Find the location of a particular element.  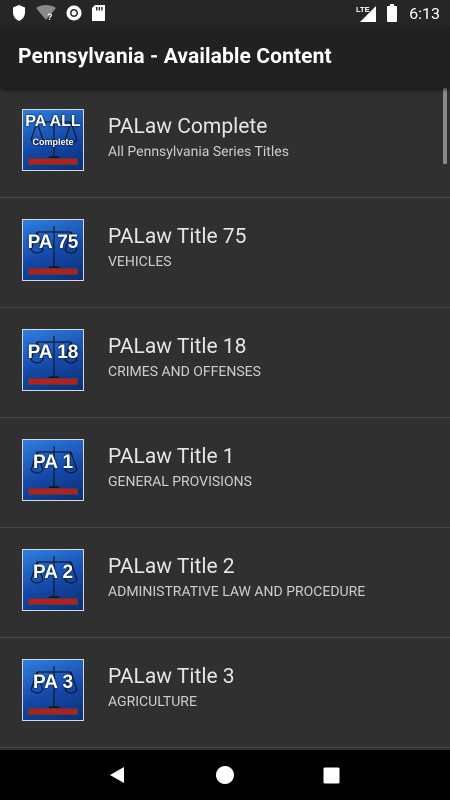

cell-signal-icon: LTE is located at coordinates (366, 13).